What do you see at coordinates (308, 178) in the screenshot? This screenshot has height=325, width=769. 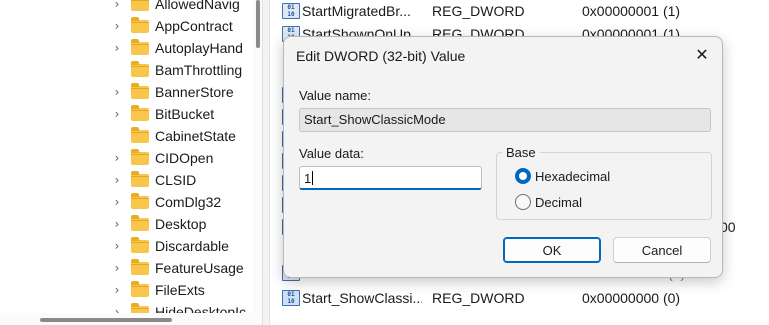 I see `value-data-text: 1` at bounding box center [308, 178].